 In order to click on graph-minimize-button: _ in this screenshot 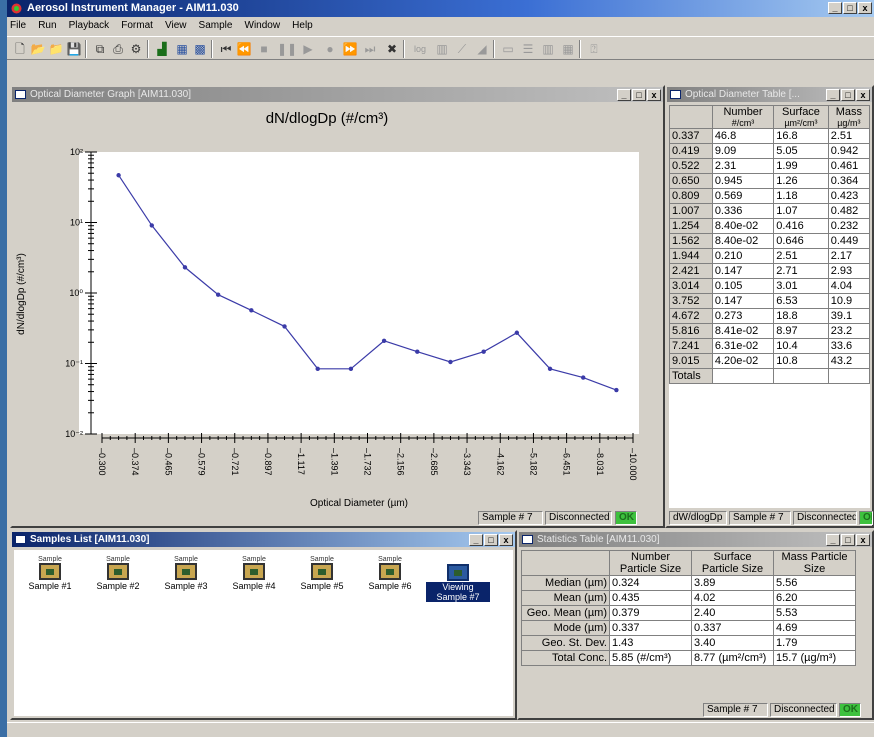, I will do `click(624, 95)`.